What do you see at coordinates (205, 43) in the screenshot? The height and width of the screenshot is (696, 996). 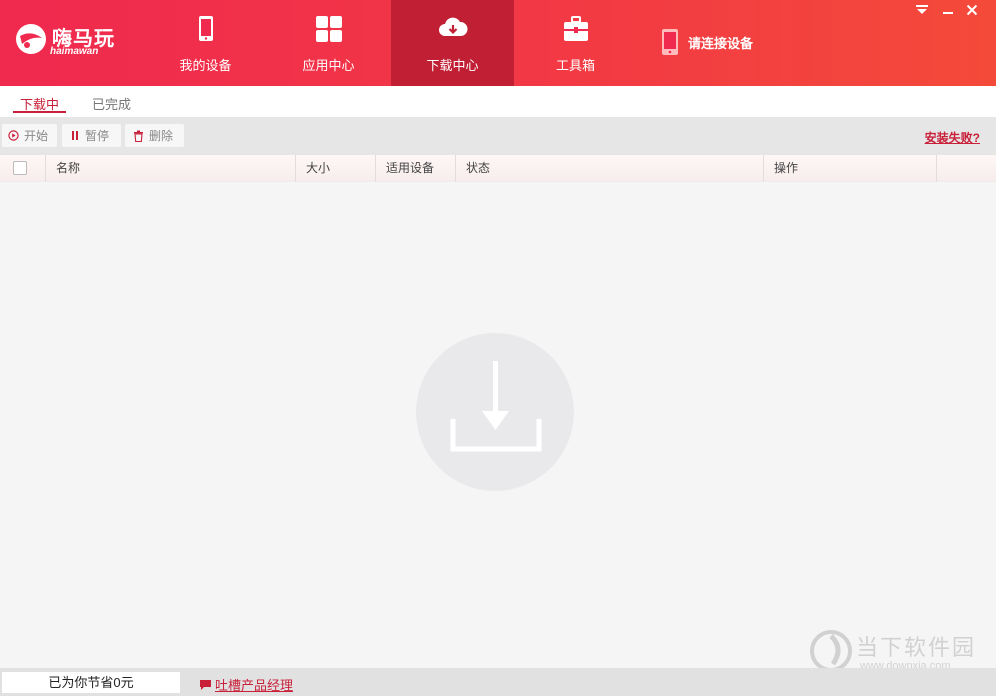 I see `nav-my-devices: 我的设备` at bounding box center [205, 43].